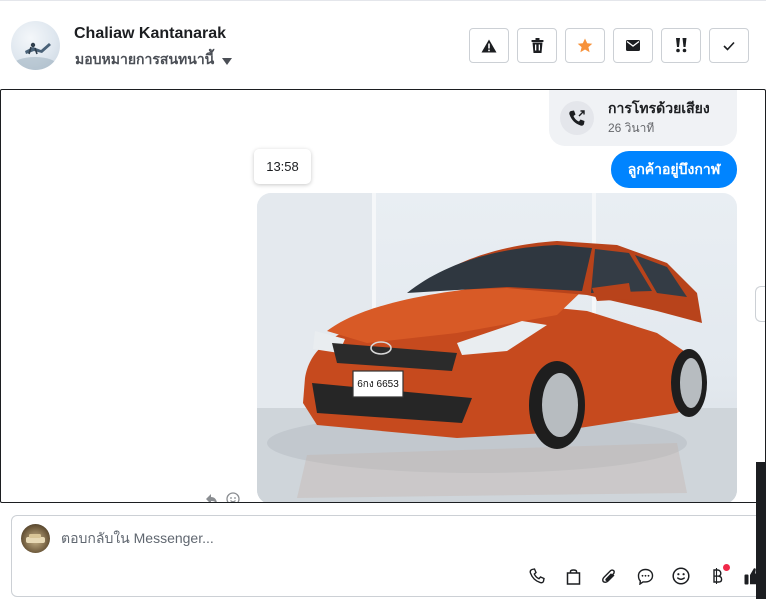 This screenshot has width=766, height=599. Describe the element at coordinates (233, 497) in the screenshot. I see `react-smiley-icon` at that location.